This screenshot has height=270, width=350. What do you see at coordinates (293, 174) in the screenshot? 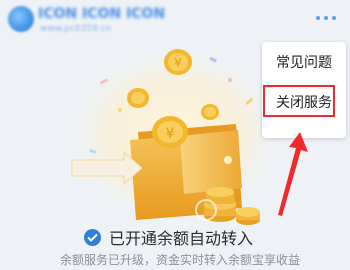
I see `annotation-arrow-icon` at bounding box center [293, 174].